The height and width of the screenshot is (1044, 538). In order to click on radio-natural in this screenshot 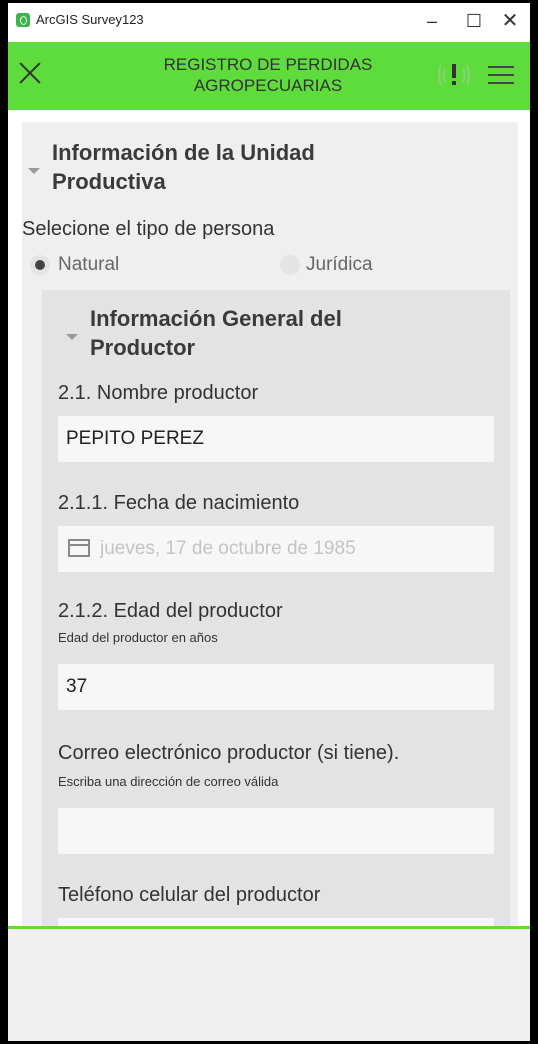, I will do `click(40, 265)`.